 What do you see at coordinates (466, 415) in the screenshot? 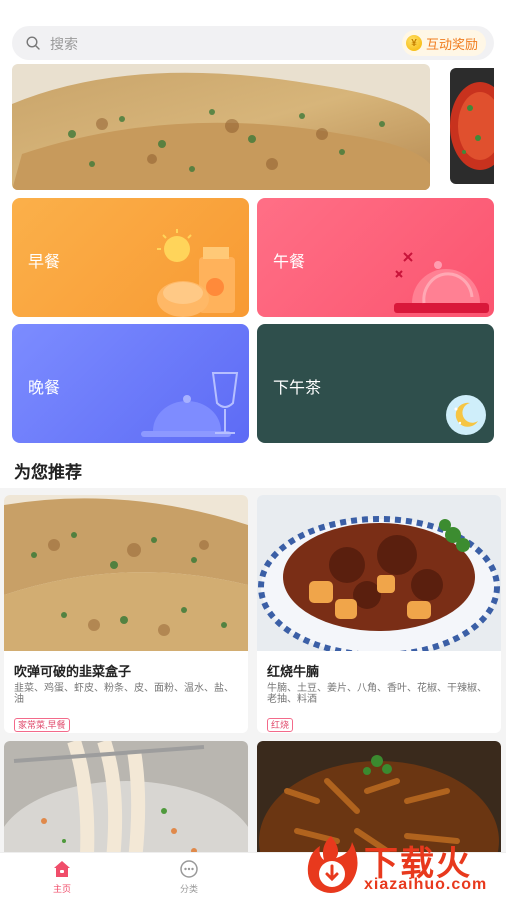
I see `moon-icon` at bounding box center [466, 415].